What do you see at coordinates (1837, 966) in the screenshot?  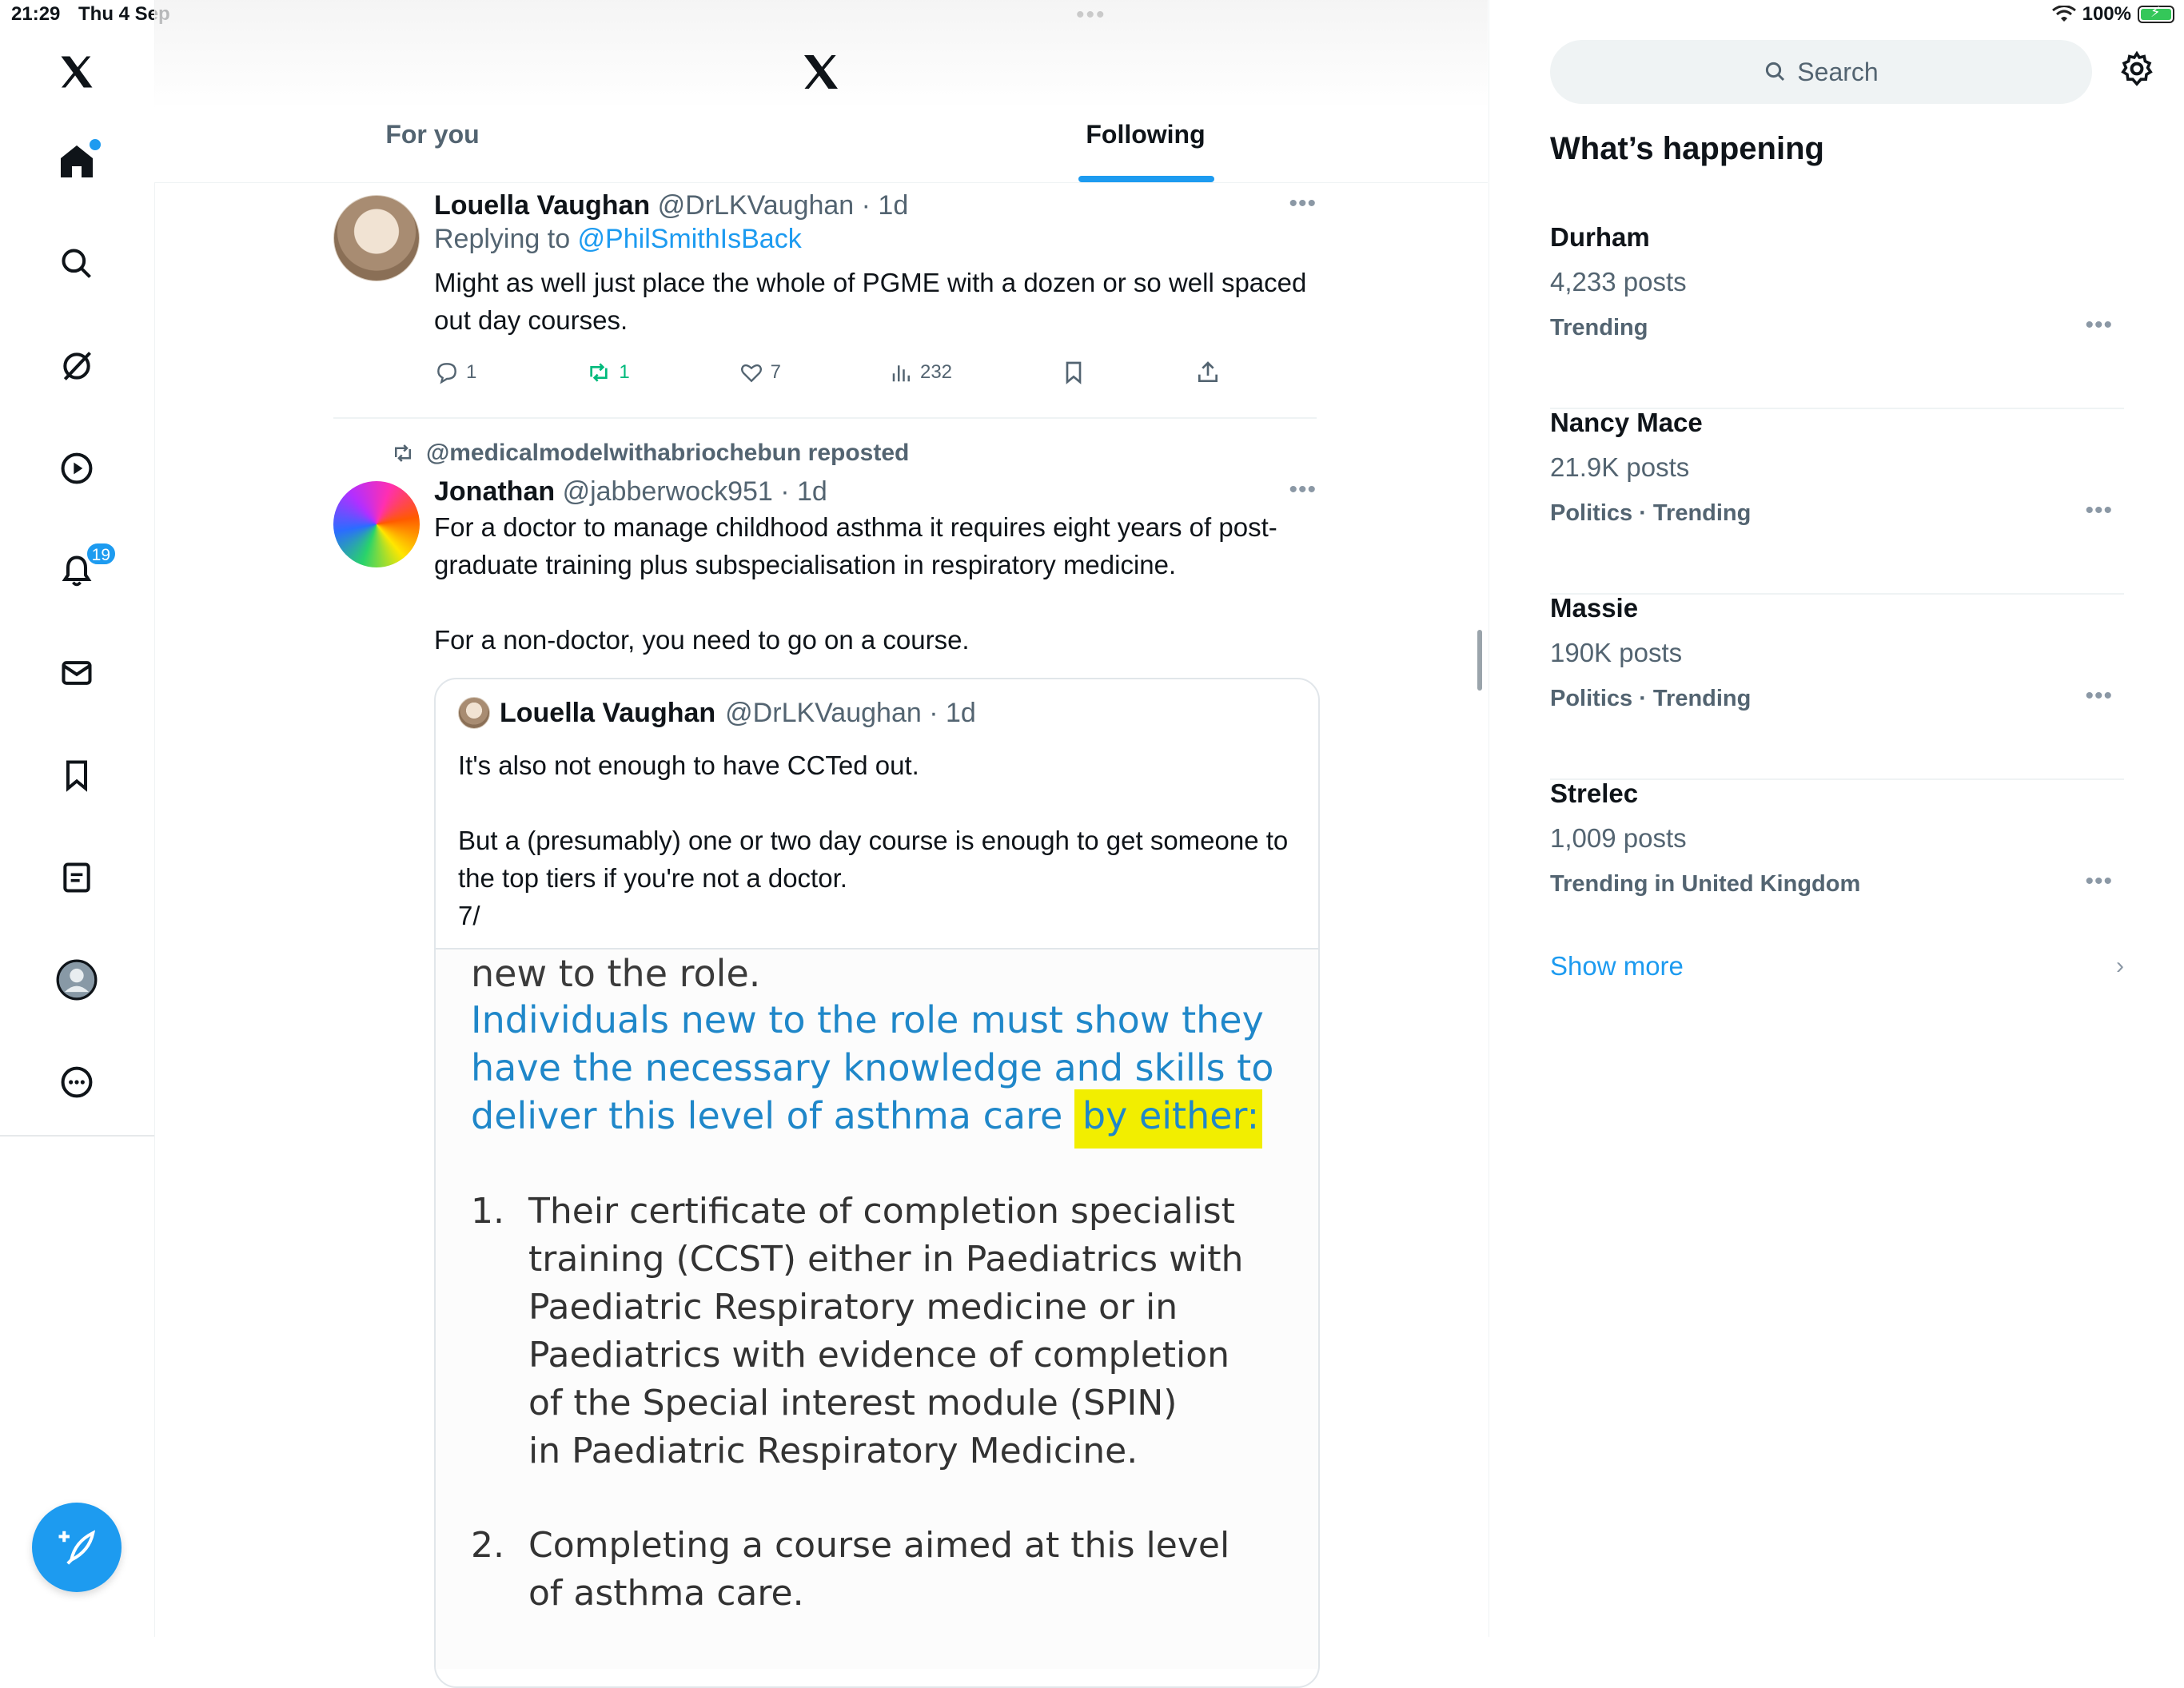 I see `show-more-link: Show more ›` at bounding box center [1837, 966].